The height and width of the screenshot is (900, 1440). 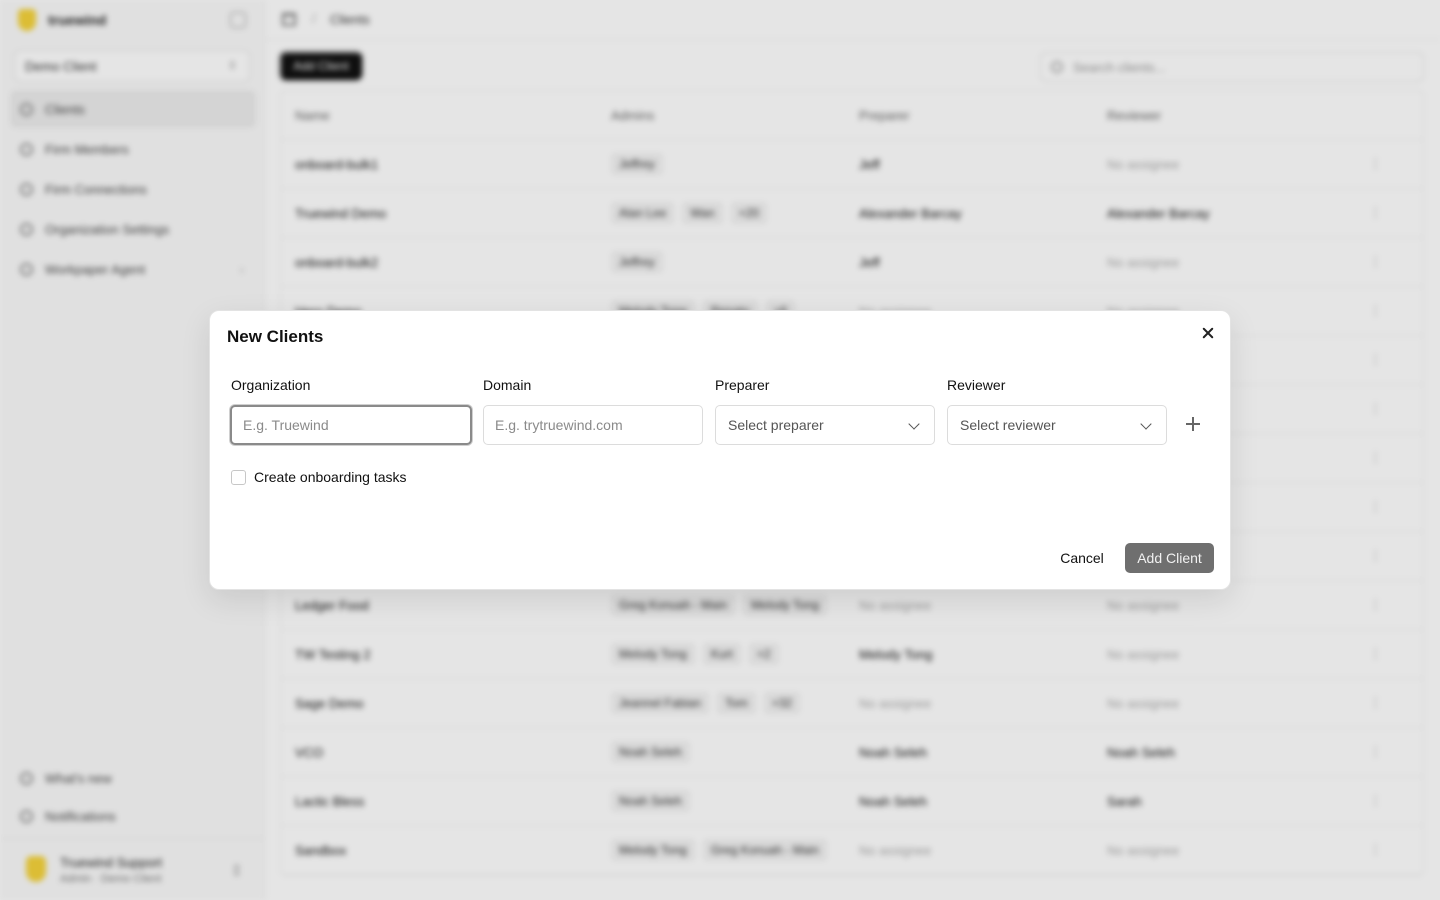 I want to click on reviewer-select-value: Select reviewer, so click(x=1008, y=425).